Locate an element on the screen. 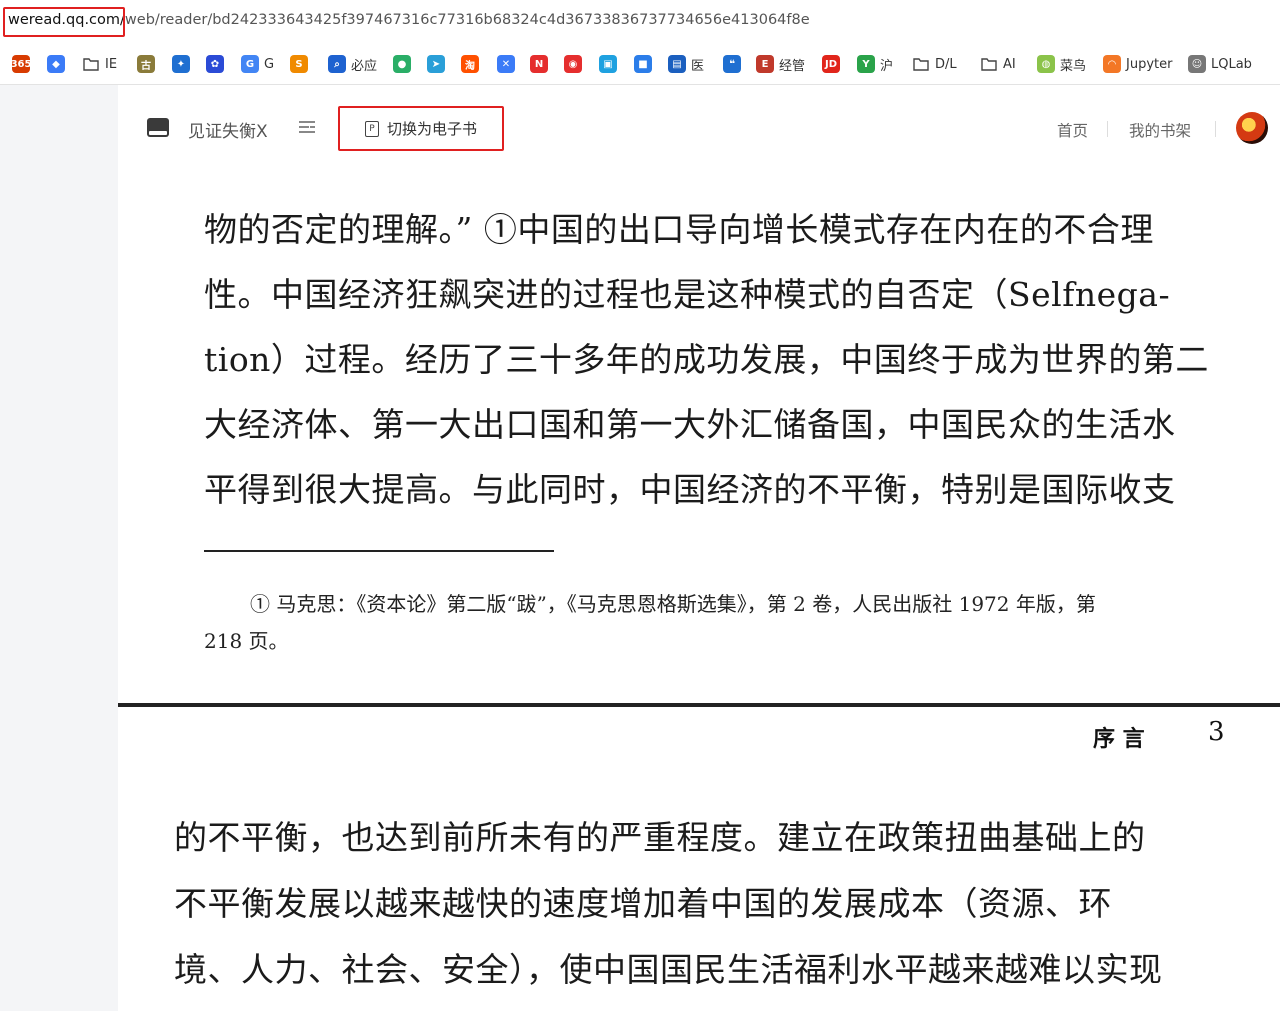  bing-icon: ⌕ is located at coordinates (337, 64).